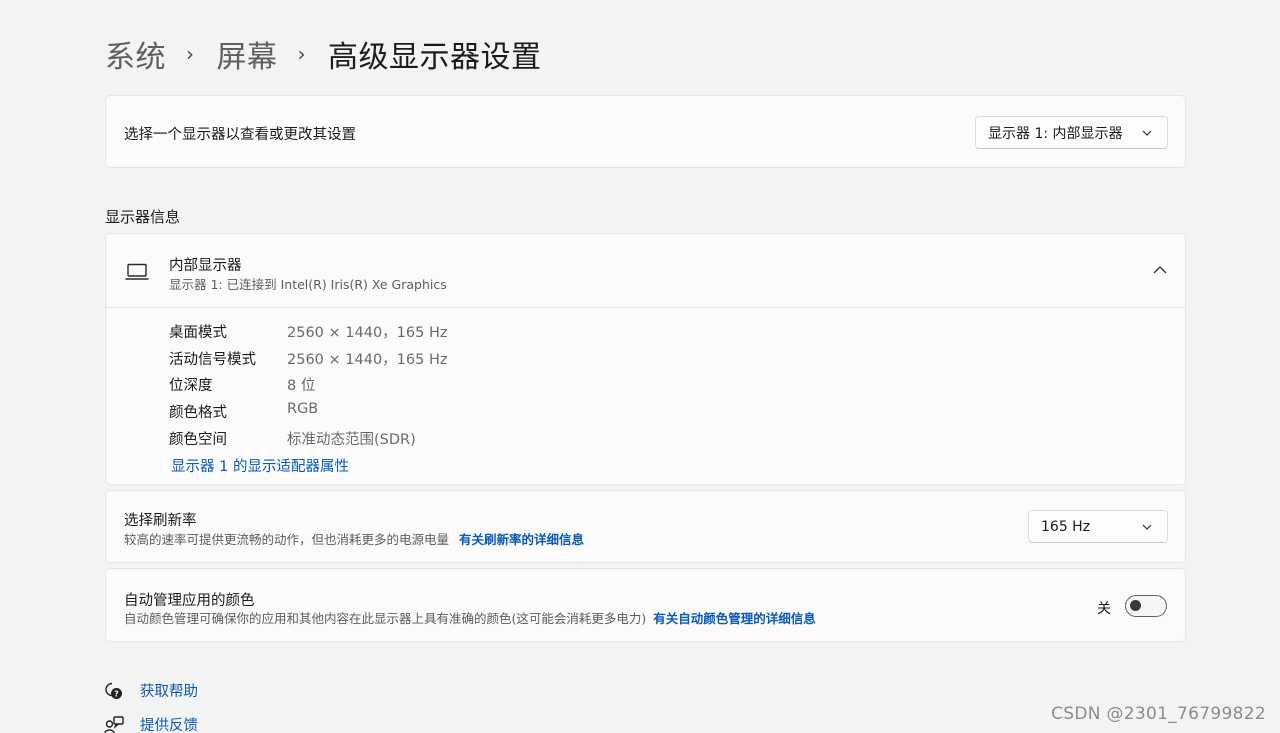 This screenshot has height=733, width=1280. I want to click on spec-value: RGB, so click(303, 409).